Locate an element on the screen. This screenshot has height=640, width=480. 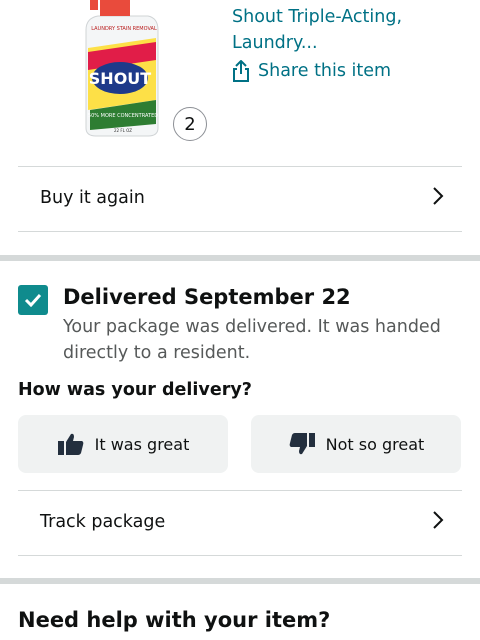
buy-again-label: Buy it again is located at coordinates (92, 198).